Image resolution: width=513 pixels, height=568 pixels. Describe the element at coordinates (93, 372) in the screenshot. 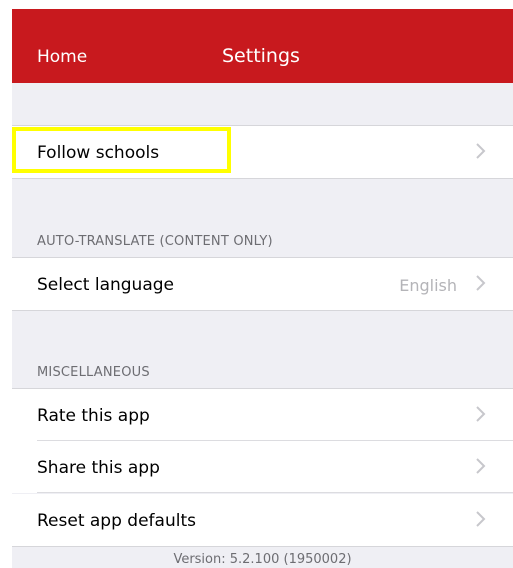

I see `miscellaneous-header: MISCELLANEOUS` at that location.